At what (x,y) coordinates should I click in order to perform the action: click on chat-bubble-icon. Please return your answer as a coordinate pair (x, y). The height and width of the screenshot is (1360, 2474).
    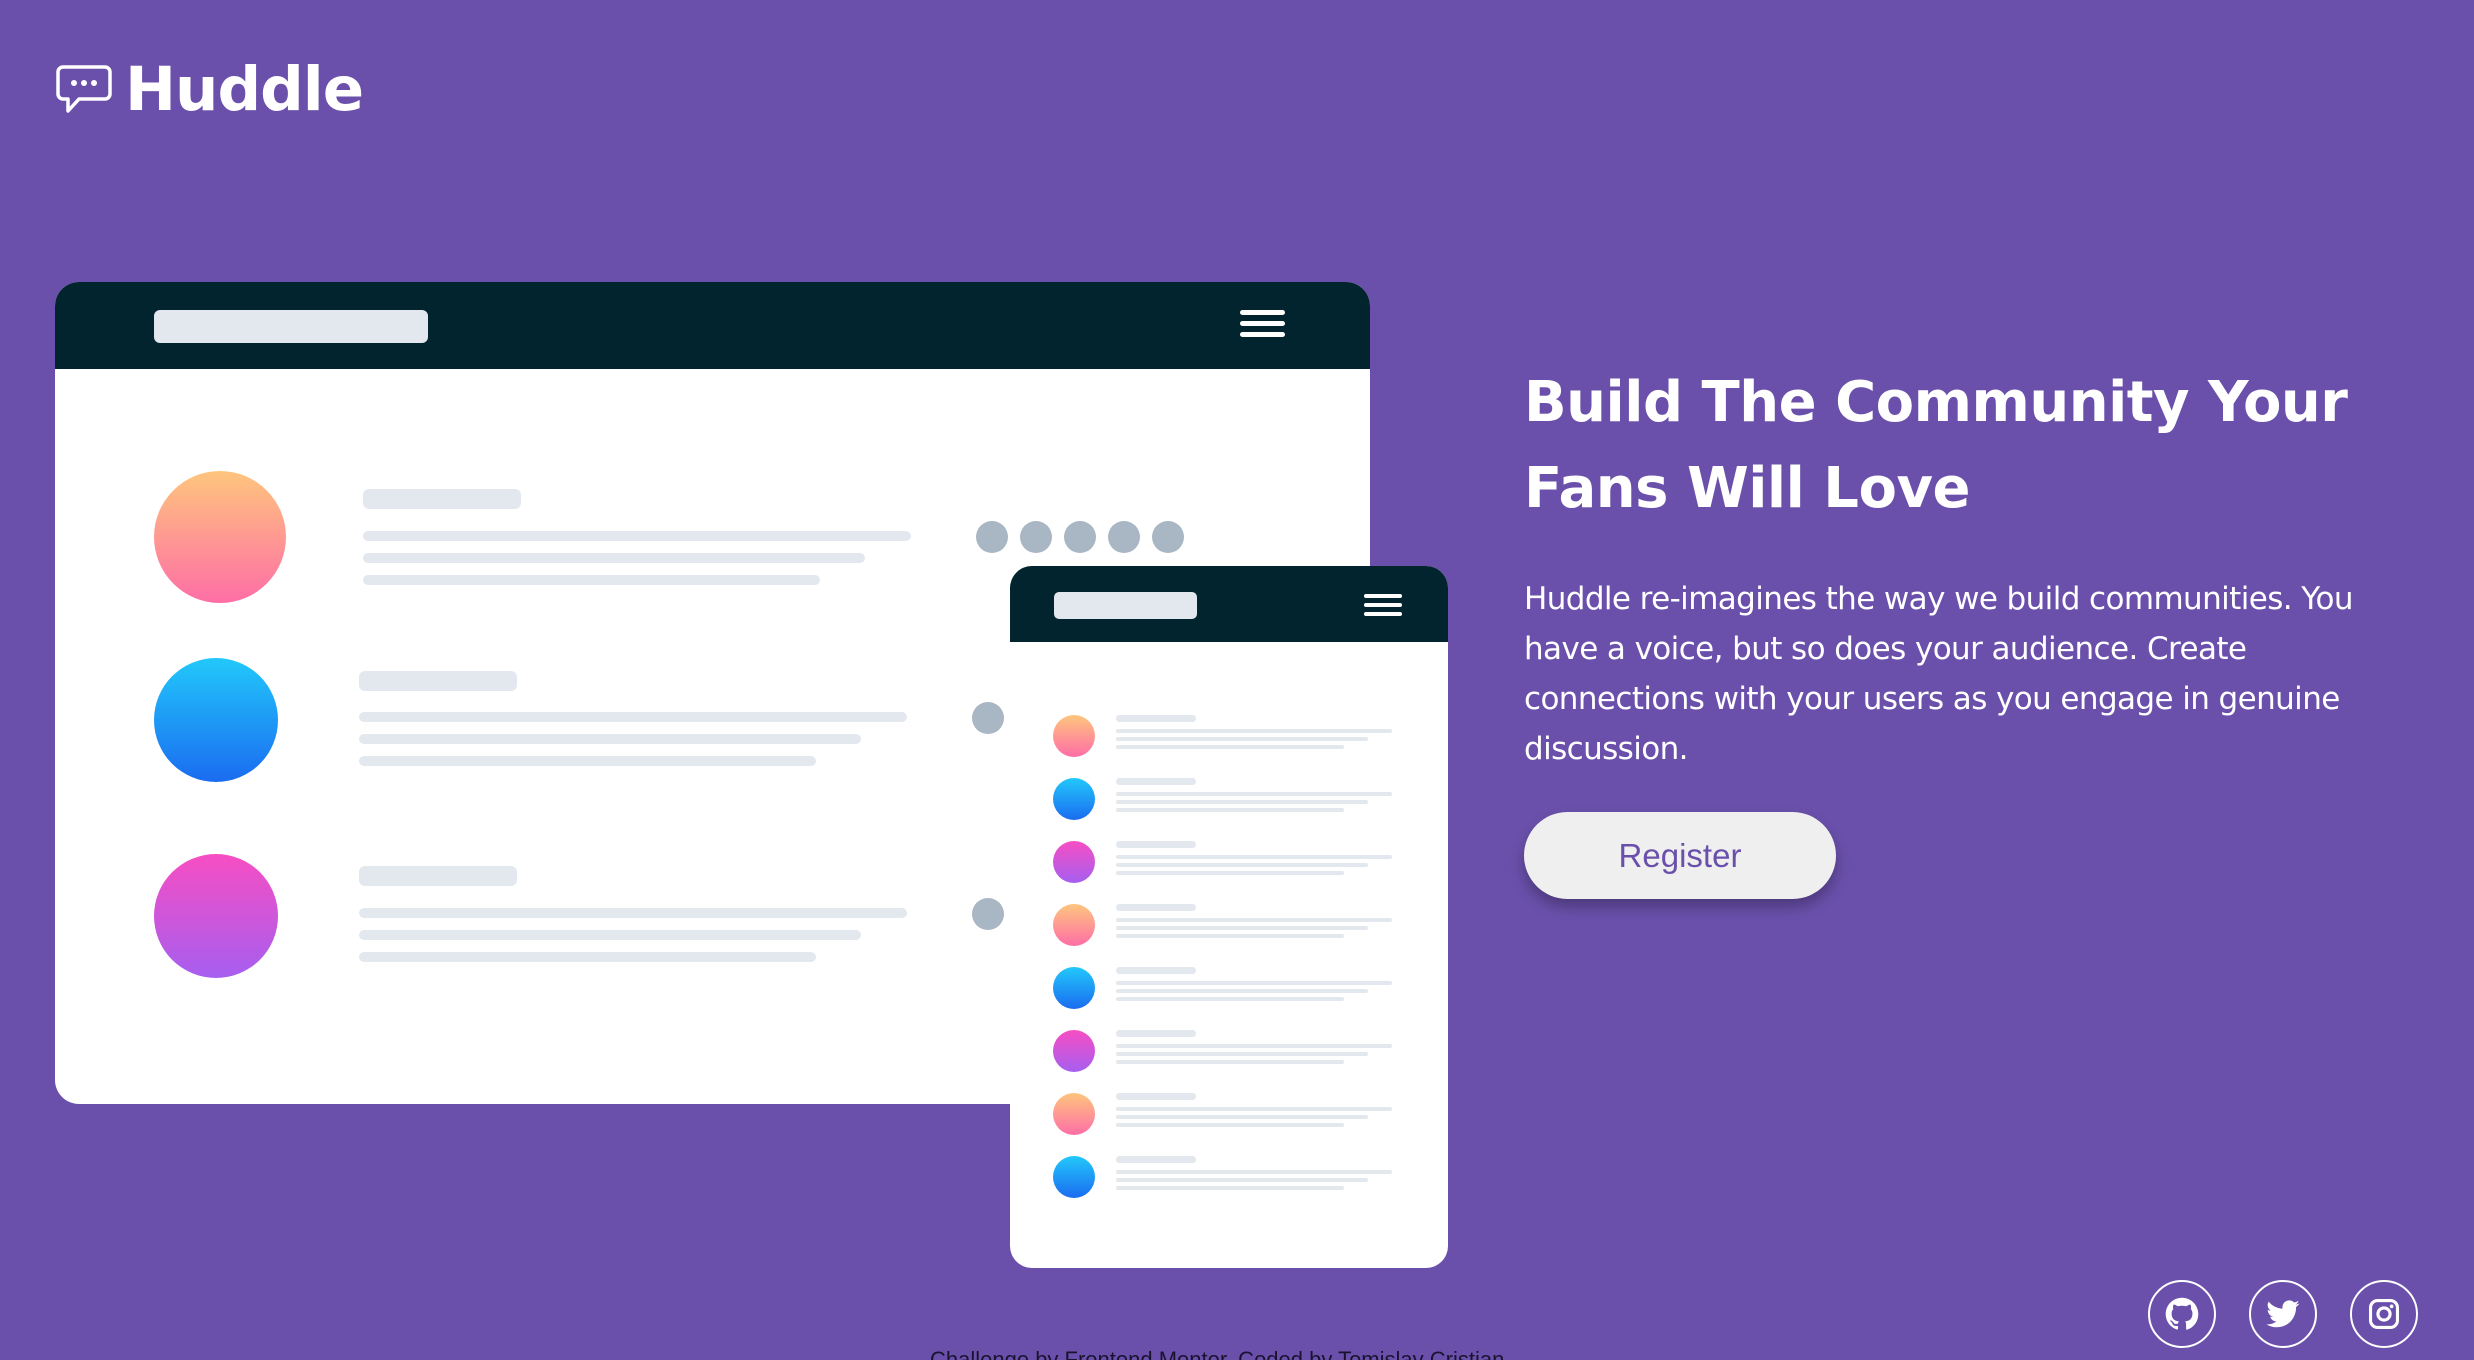
    Looking at the image, I should click on (84, 89).